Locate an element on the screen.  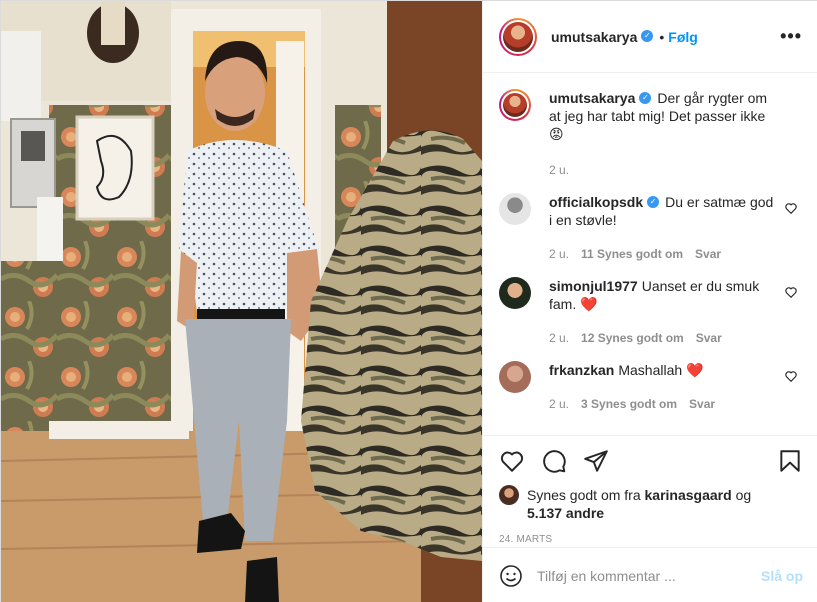
liker-username: karinasgaard is located at coordinates (688, 495).